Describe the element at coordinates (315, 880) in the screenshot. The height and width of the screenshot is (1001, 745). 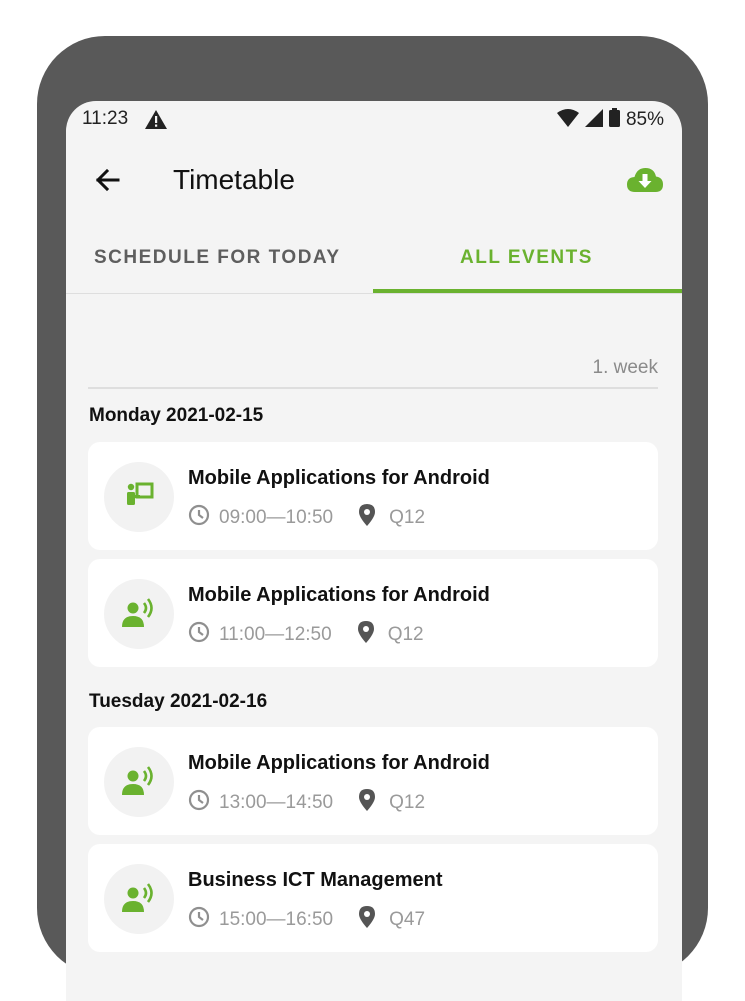
I see `event-name: Business ICT Management` at that location.